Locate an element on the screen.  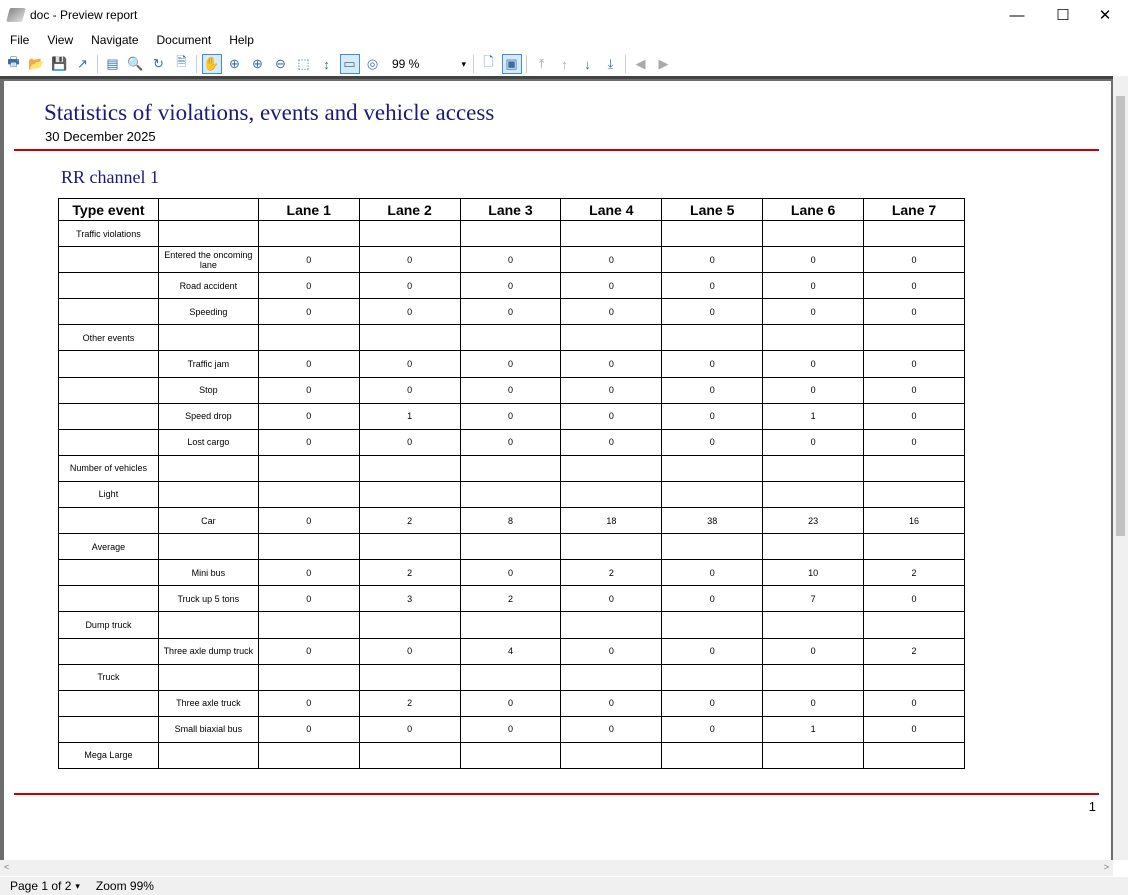
vertical-scrollbar is located at coordinates (1120, 468).